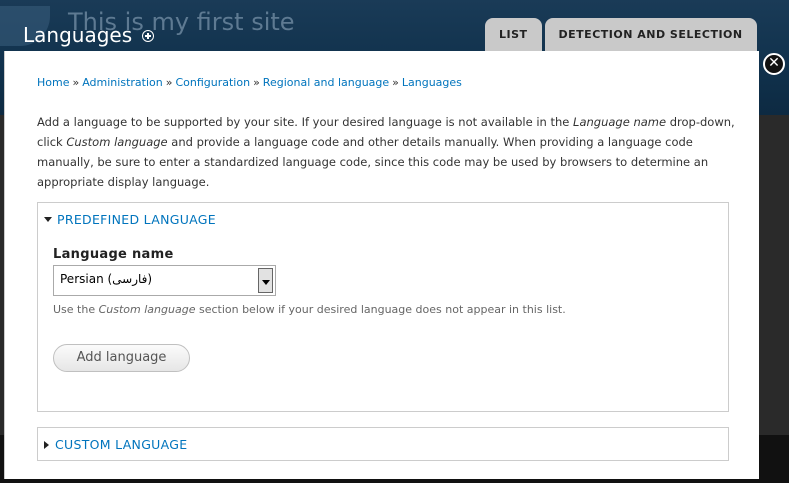 This screenshot has height=483, width=789. I want to click on custom-language-toggle: CUSTOM LANGUAGE, so click(115, 444).